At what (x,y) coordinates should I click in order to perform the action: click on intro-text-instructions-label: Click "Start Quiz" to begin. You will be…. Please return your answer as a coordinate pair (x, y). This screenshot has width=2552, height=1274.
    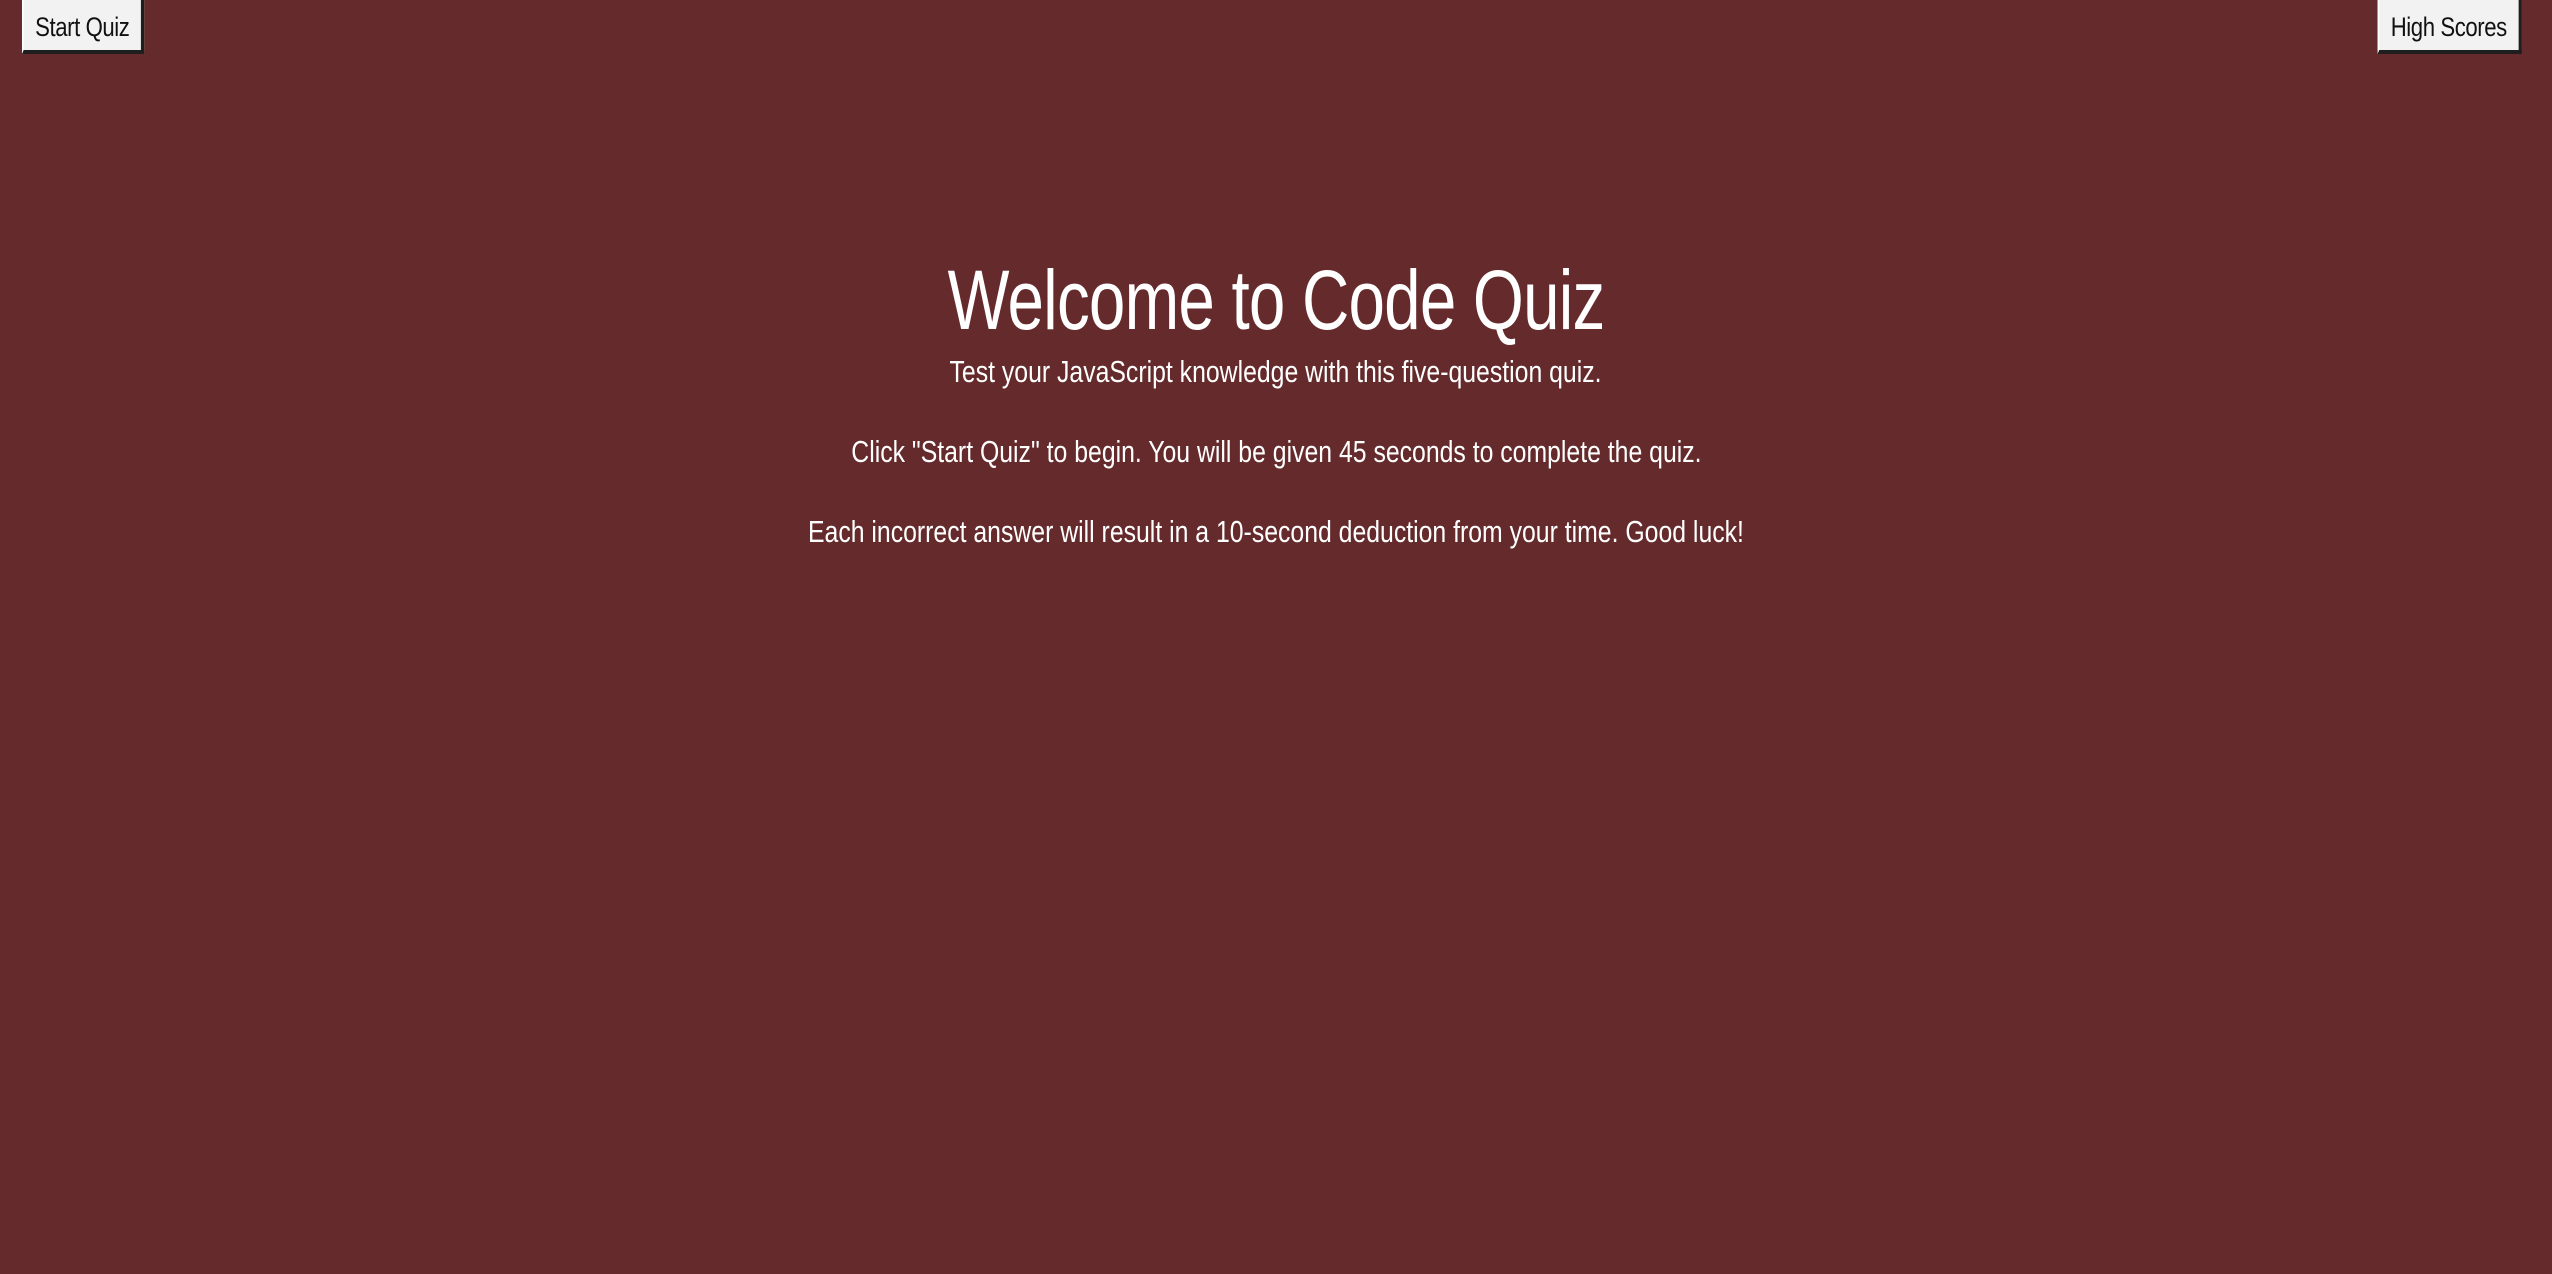
    Looking at the image, I should click on (1276, 451).